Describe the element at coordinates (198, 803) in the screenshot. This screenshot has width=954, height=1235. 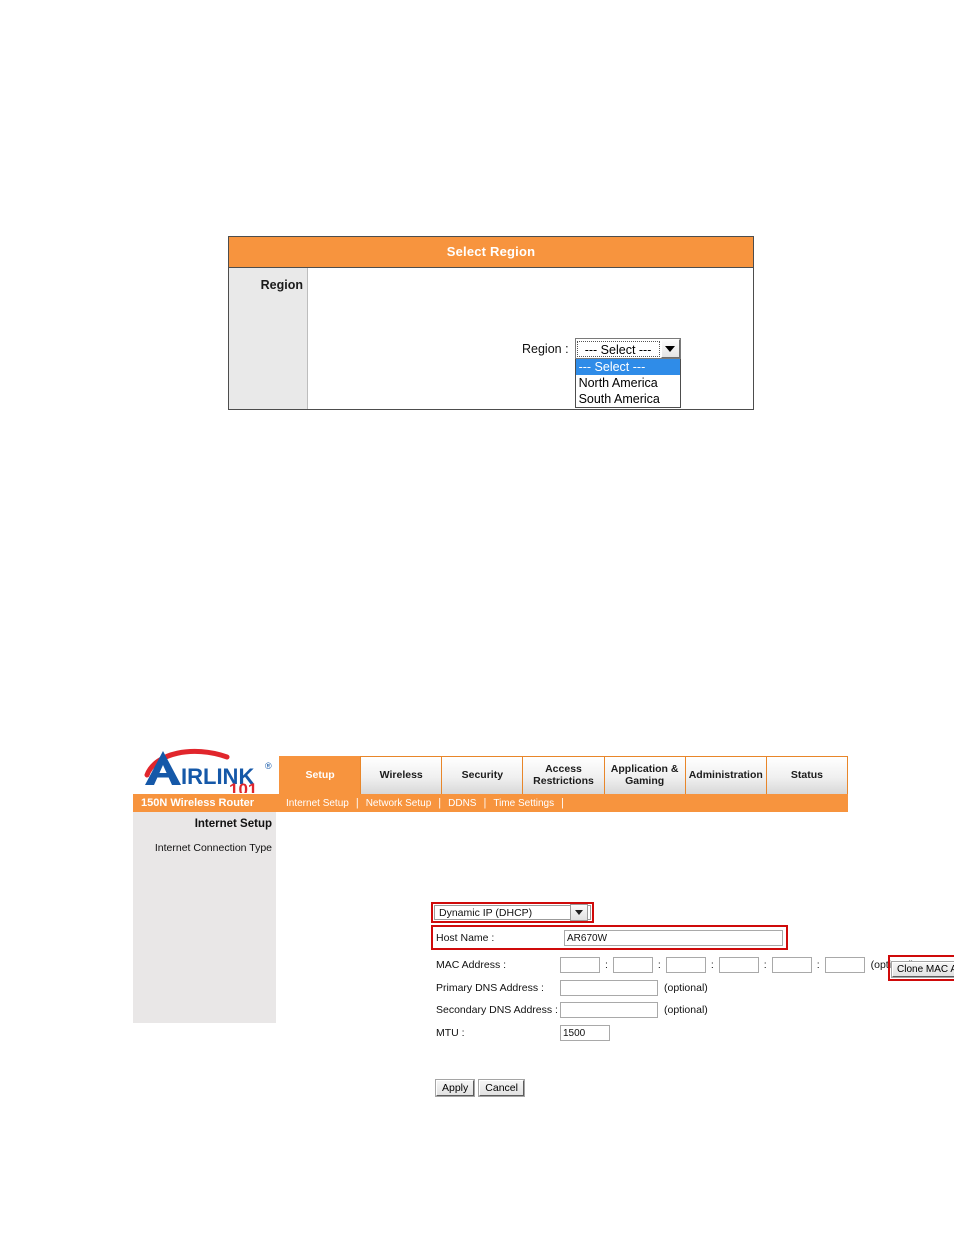
I see `product-name-label: 150N Wireless Router` at that location.